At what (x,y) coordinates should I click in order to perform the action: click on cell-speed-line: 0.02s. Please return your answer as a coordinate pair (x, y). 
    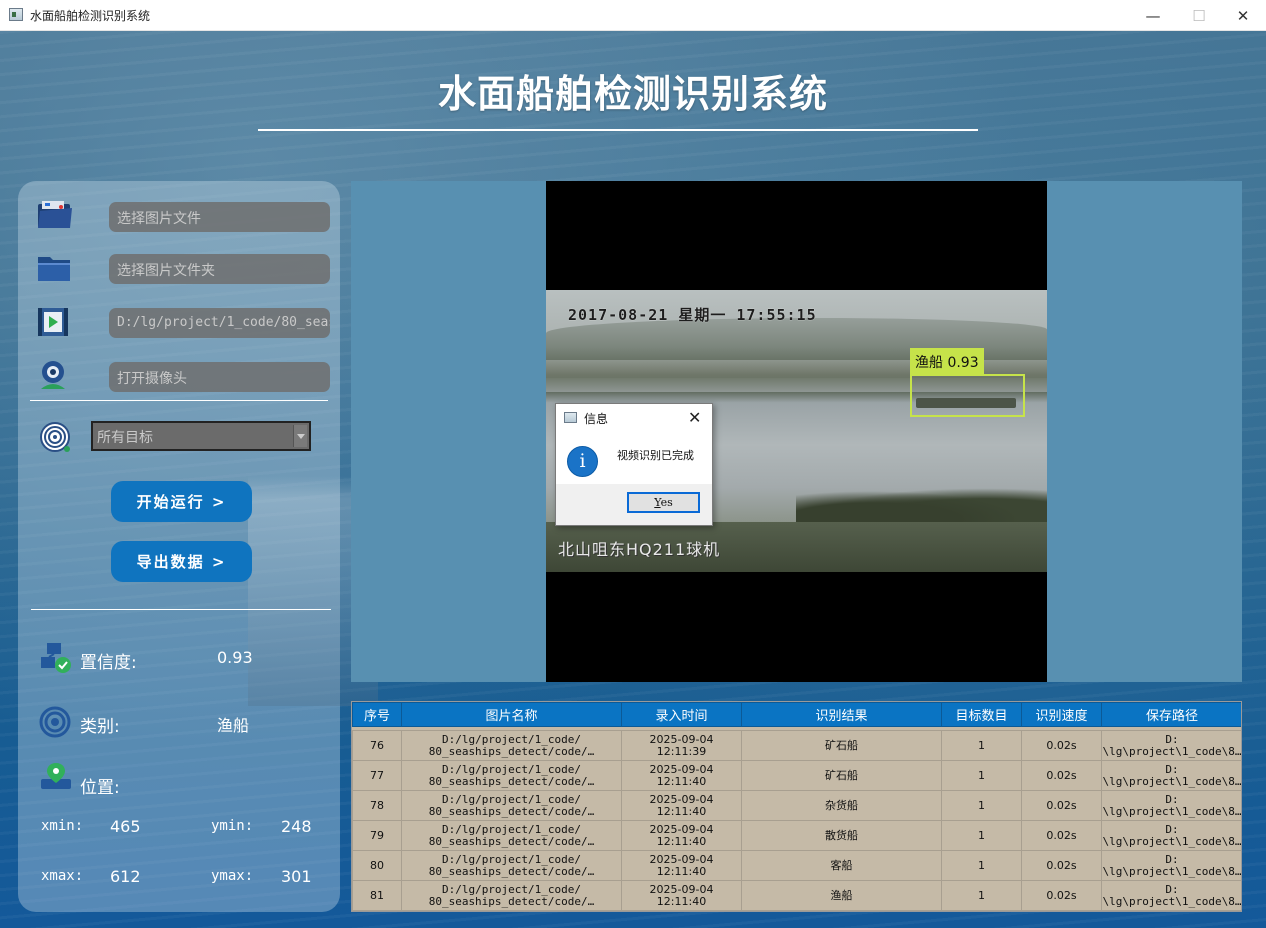
    Looking at the image, I should click on (1061, 745).